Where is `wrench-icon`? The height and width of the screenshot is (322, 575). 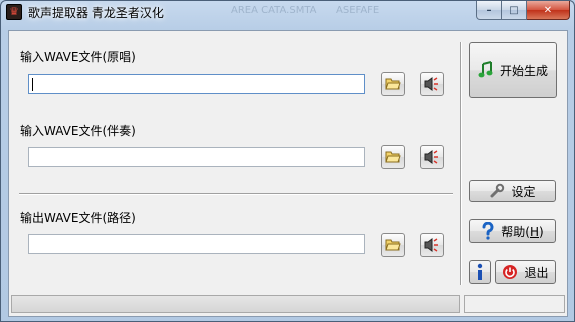
wrench-icon is located at coordinates (497, 190).